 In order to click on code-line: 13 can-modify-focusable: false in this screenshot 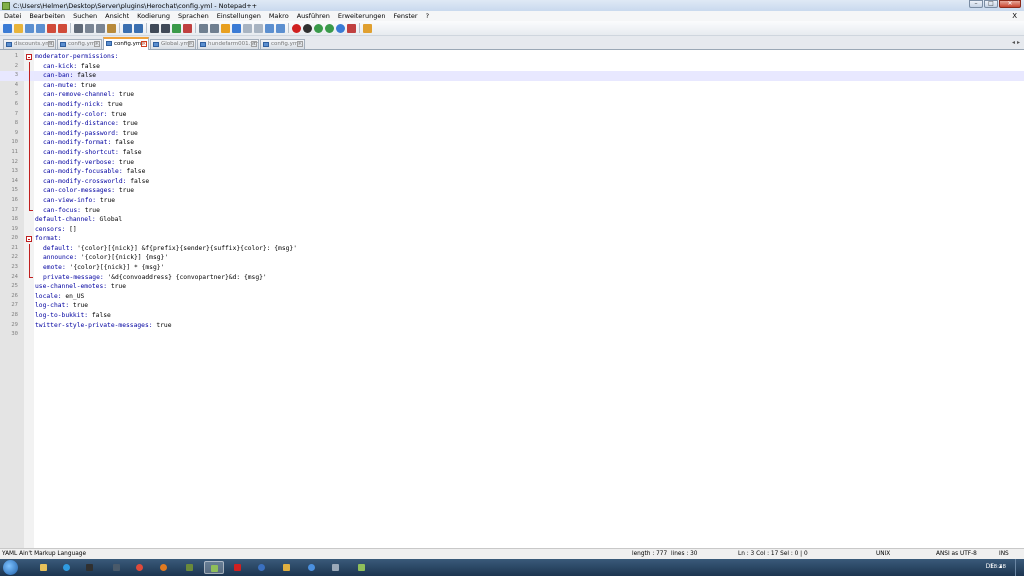, I will do `click(512, 172)`.